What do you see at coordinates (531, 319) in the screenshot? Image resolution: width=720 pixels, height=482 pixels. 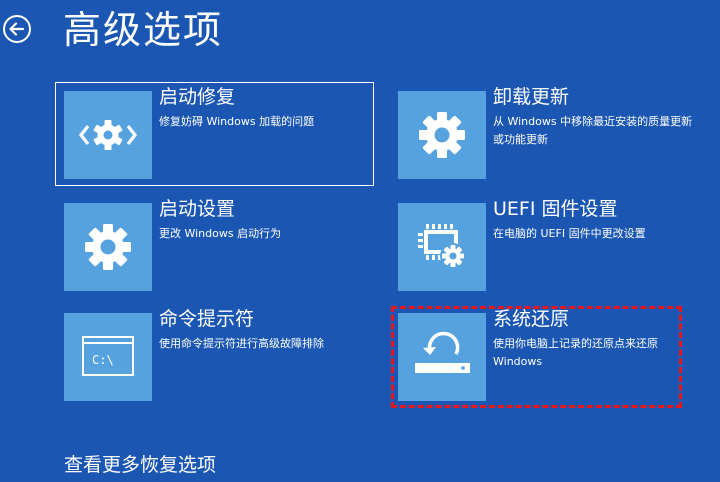 I see `option-title: 系统还原` at bounding box center [531, 319].